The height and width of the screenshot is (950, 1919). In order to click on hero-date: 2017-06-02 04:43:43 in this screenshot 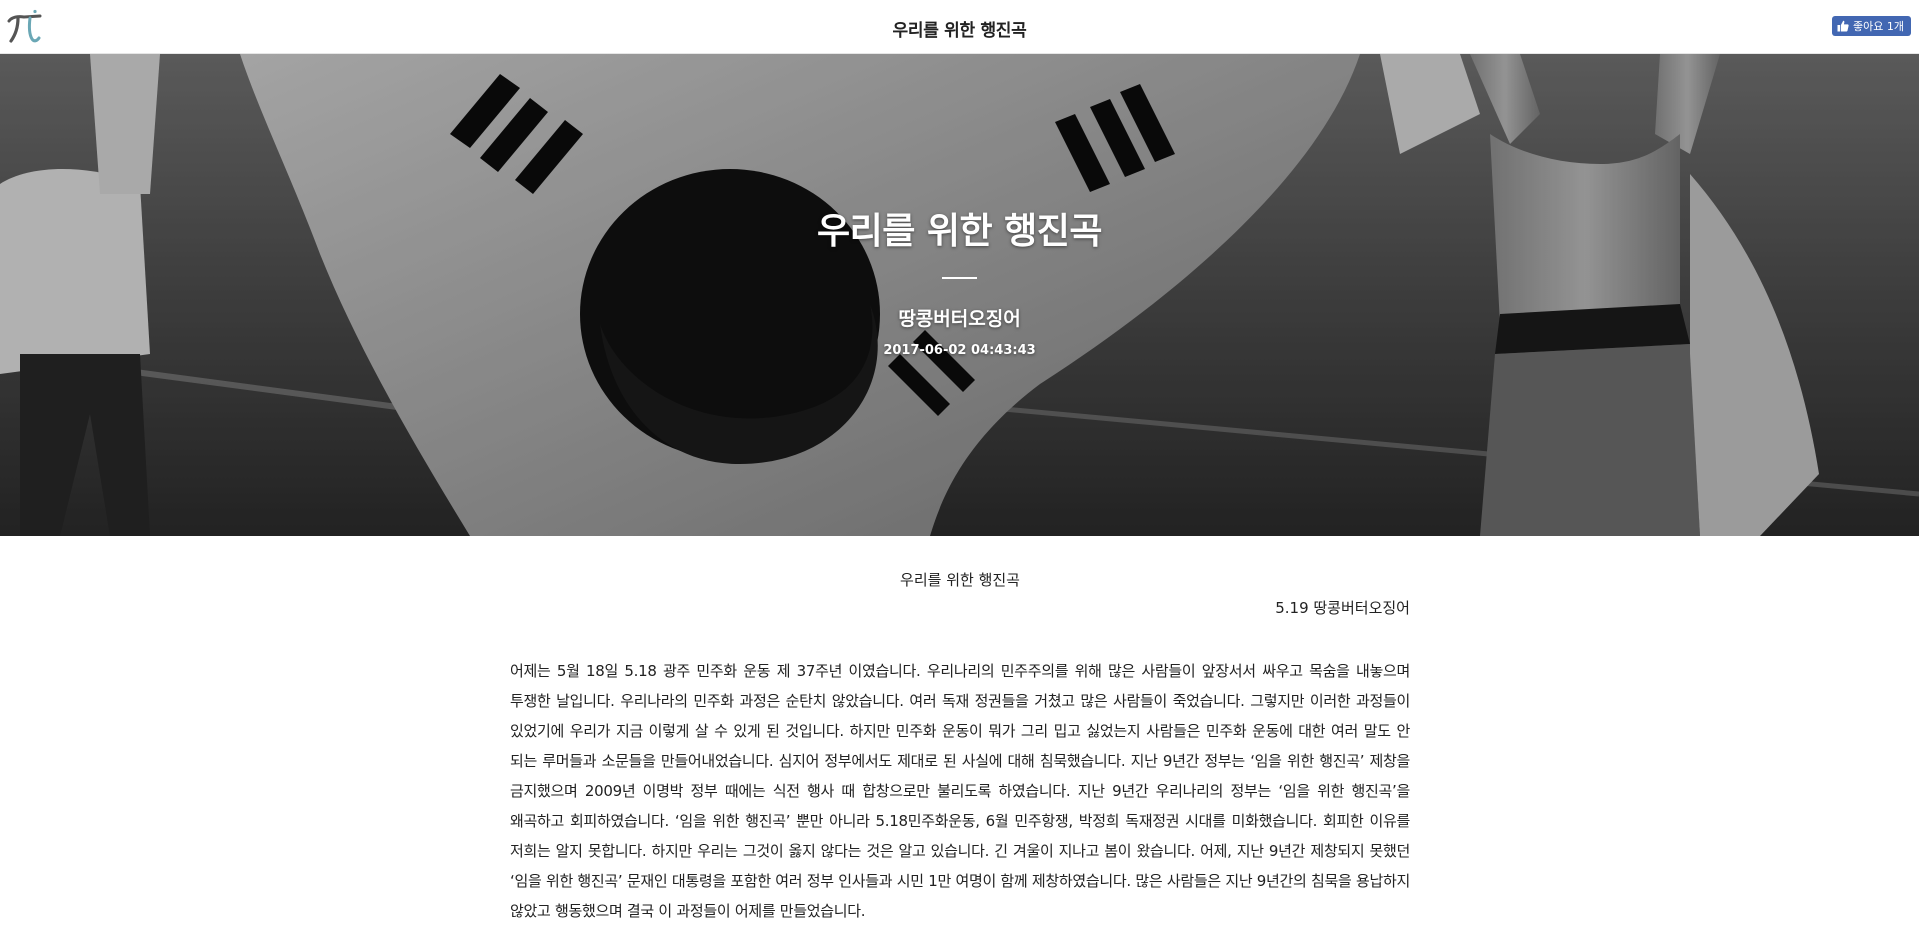, I will do `click(959, 350)`.